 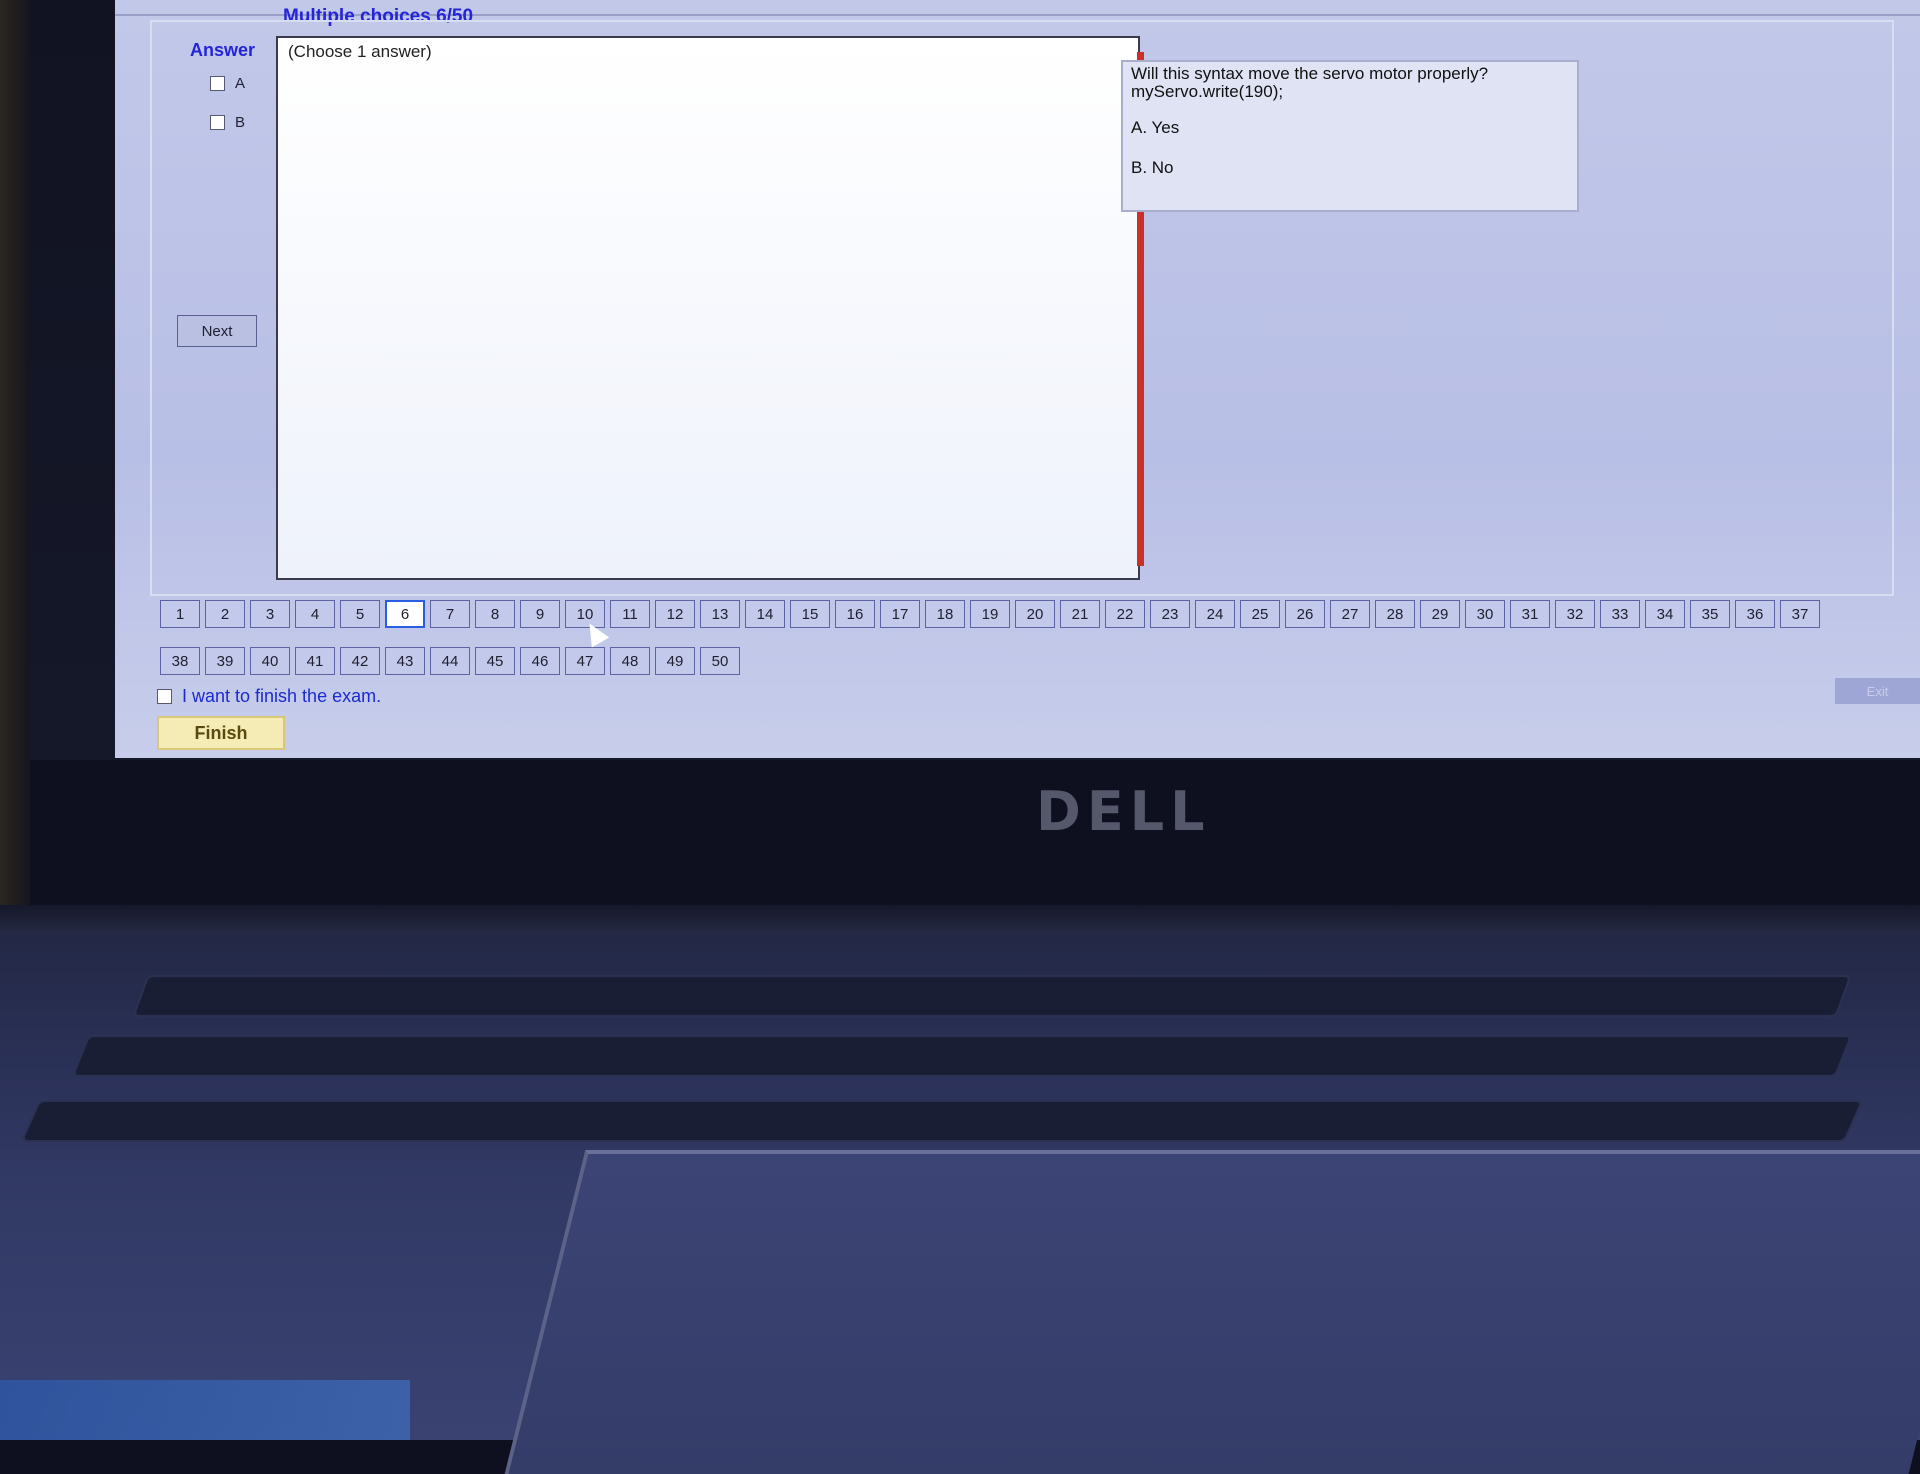 What do you see at coordinates (1665, 614) in the screenshot?
I see `question-nav-button: 34` at bounding box center [1665, 614].